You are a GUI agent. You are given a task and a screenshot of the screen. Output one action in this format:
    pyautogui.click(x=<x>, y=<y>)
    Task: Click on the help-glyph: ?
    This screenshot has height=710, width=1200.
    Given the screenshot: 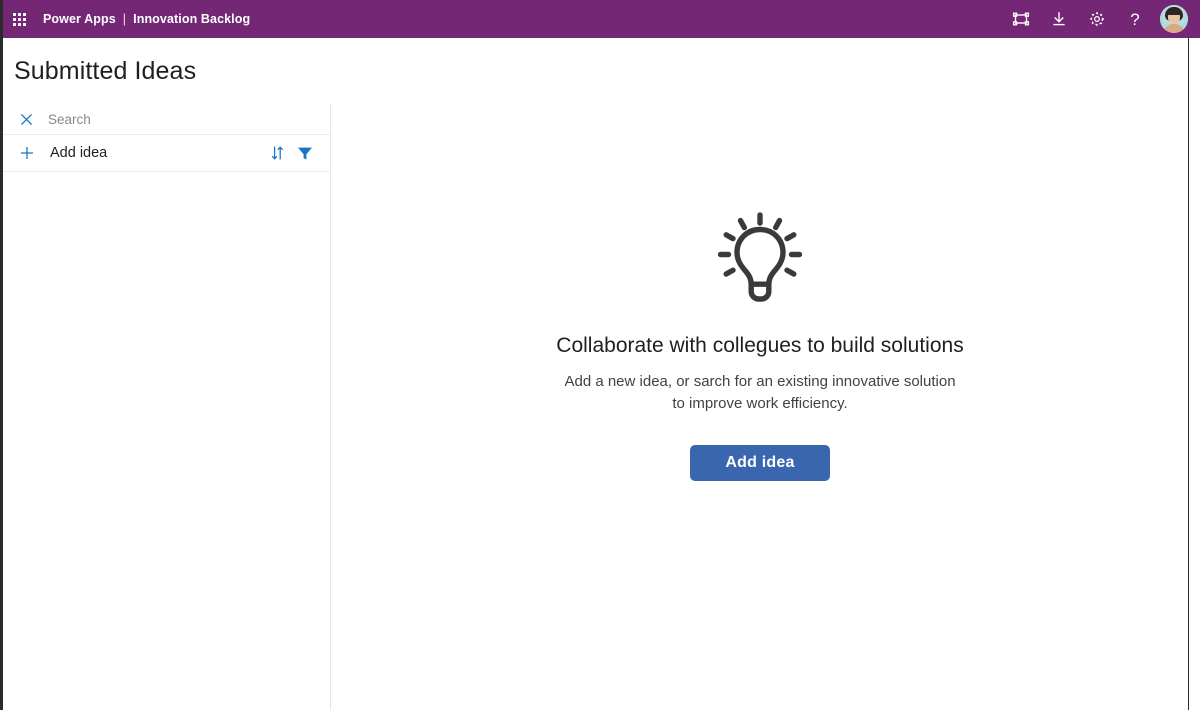 What is the action you would take?
    pyautogui.click(x=1135, y=19)
    